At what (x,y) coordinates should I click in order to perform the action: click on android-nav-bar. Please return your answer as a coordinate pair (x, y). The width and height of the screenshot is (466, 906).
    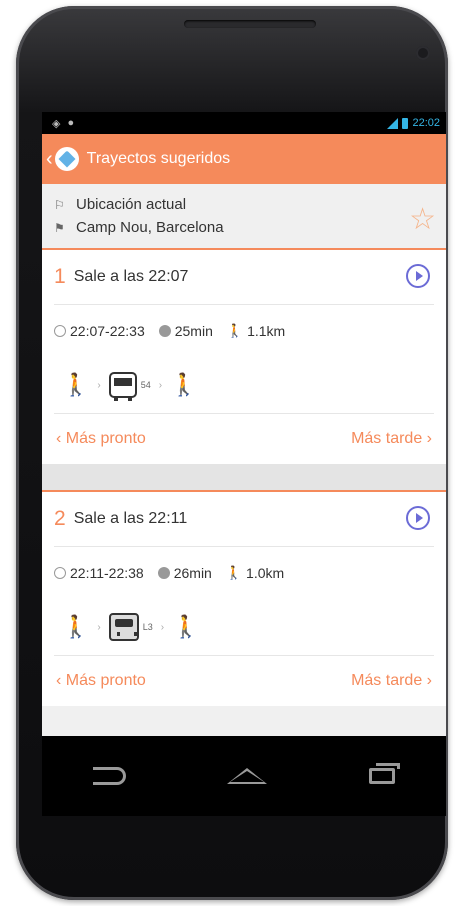
    Looking at the image, I should click on (244, 776).